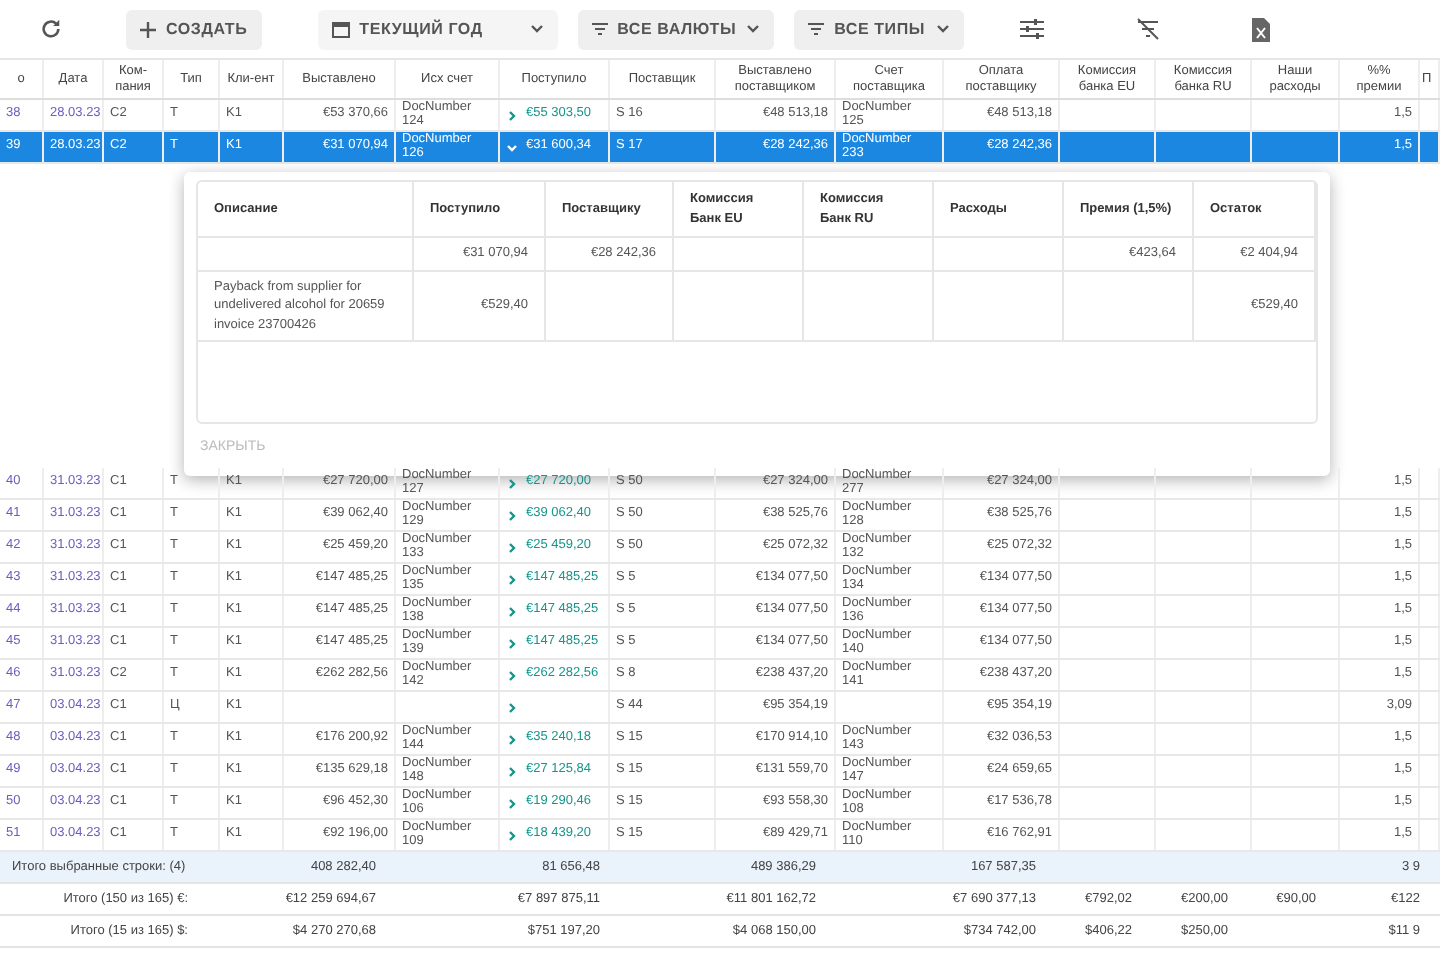  What do you see at coordinates (879, 29) in the screenshot?
I see `type-filter: ВСЕ ТИПЫ` at bounding box center [879, 29].